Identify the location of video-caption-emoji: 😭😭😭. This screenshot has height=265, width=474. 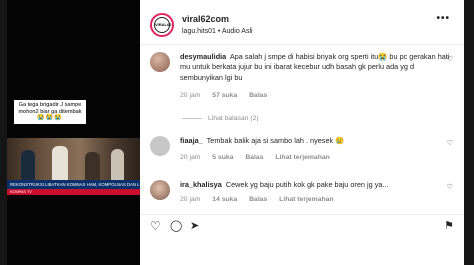
(50, 118).